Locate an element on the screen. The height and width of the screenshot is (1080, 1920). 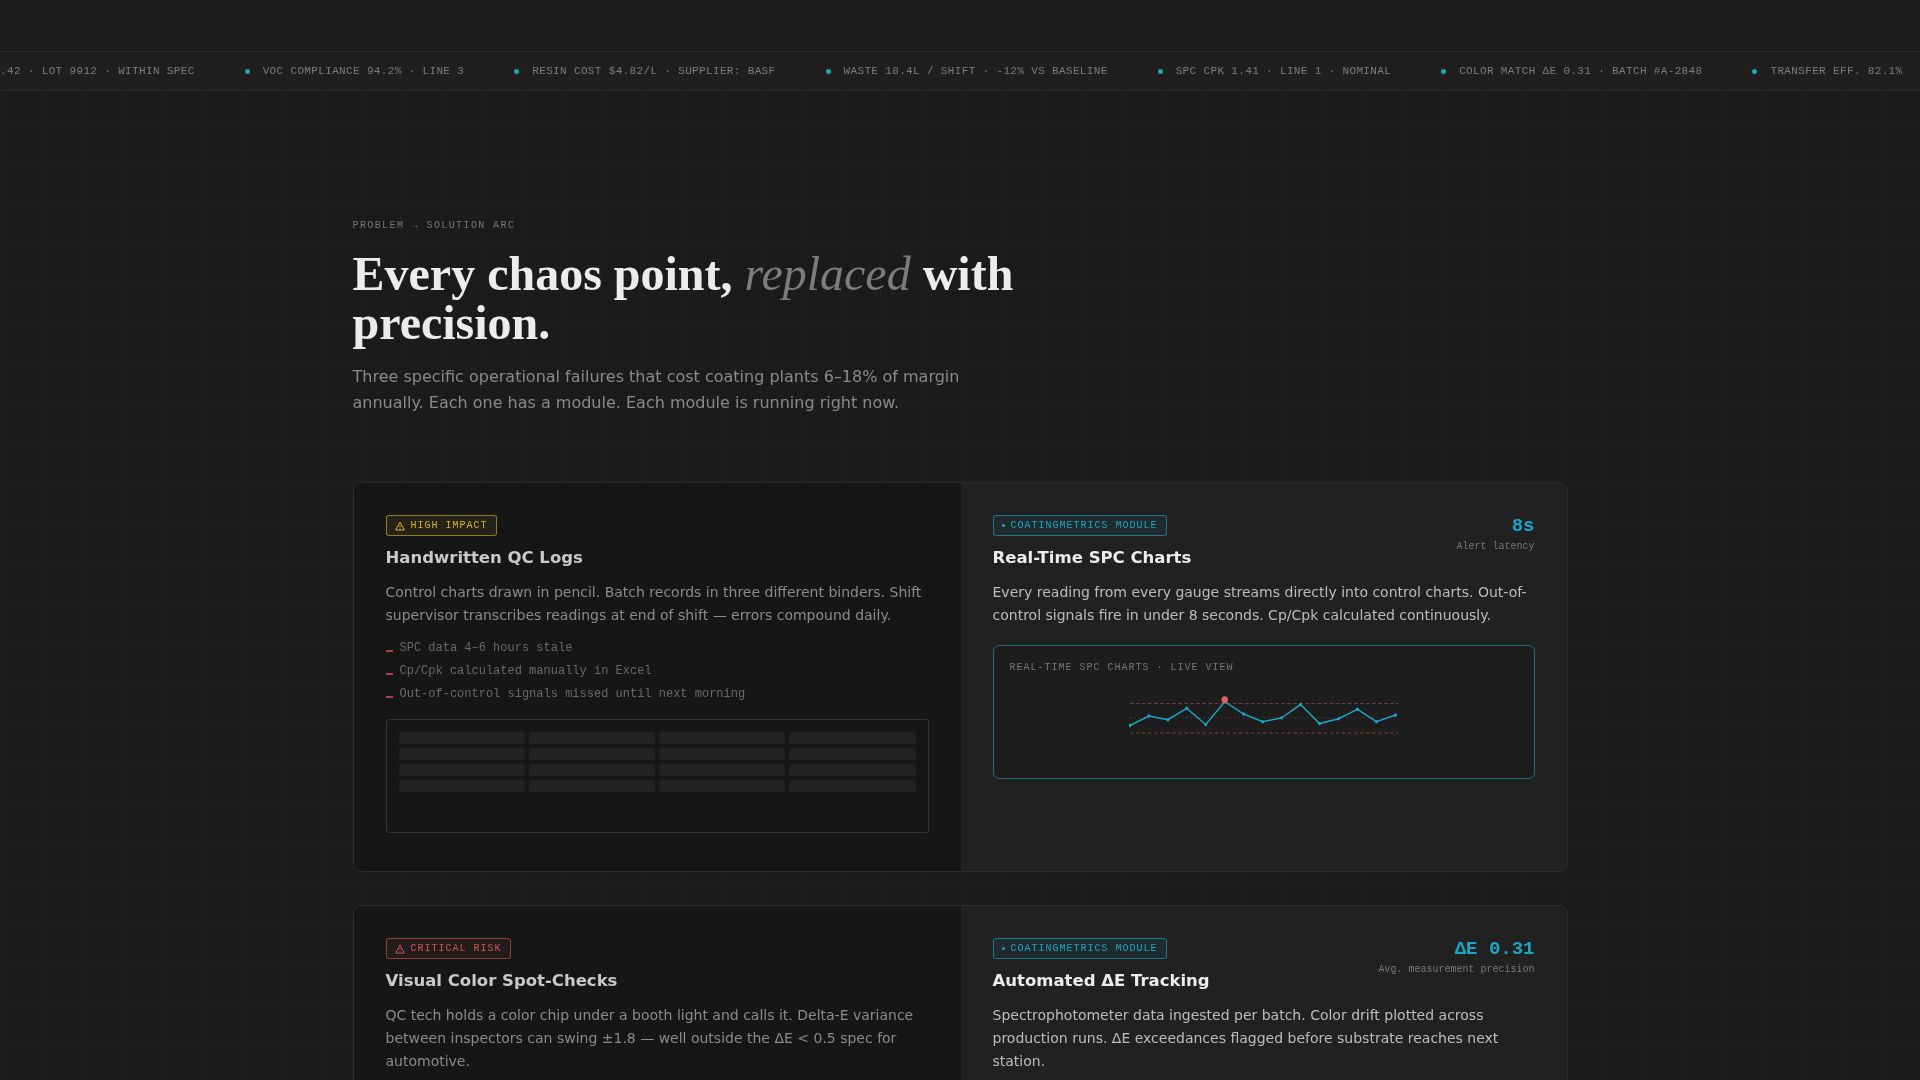
solution-description: Every reading from every gauge streams directly into control charts. Out-of-control signals fire in under 8 seconds. Cp/Cpk calculated continuously. is located at coordinates (1260, 604).